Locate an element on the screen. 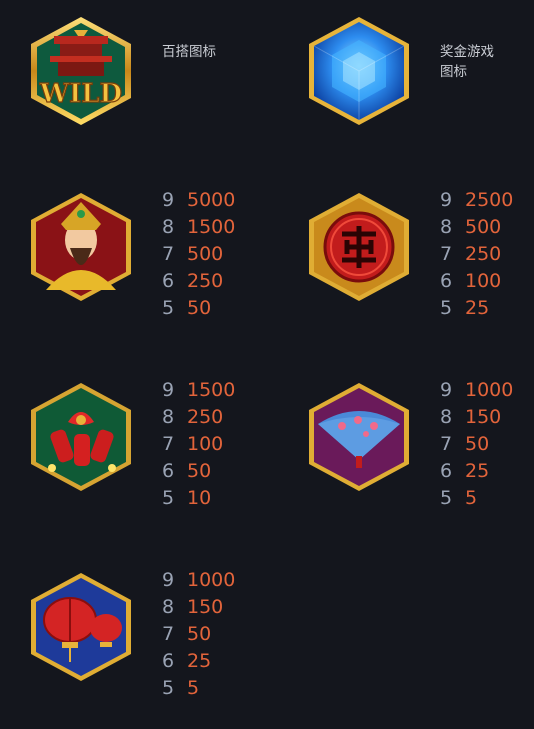  payout-value: 5000 is located at coordinates (211, 200).